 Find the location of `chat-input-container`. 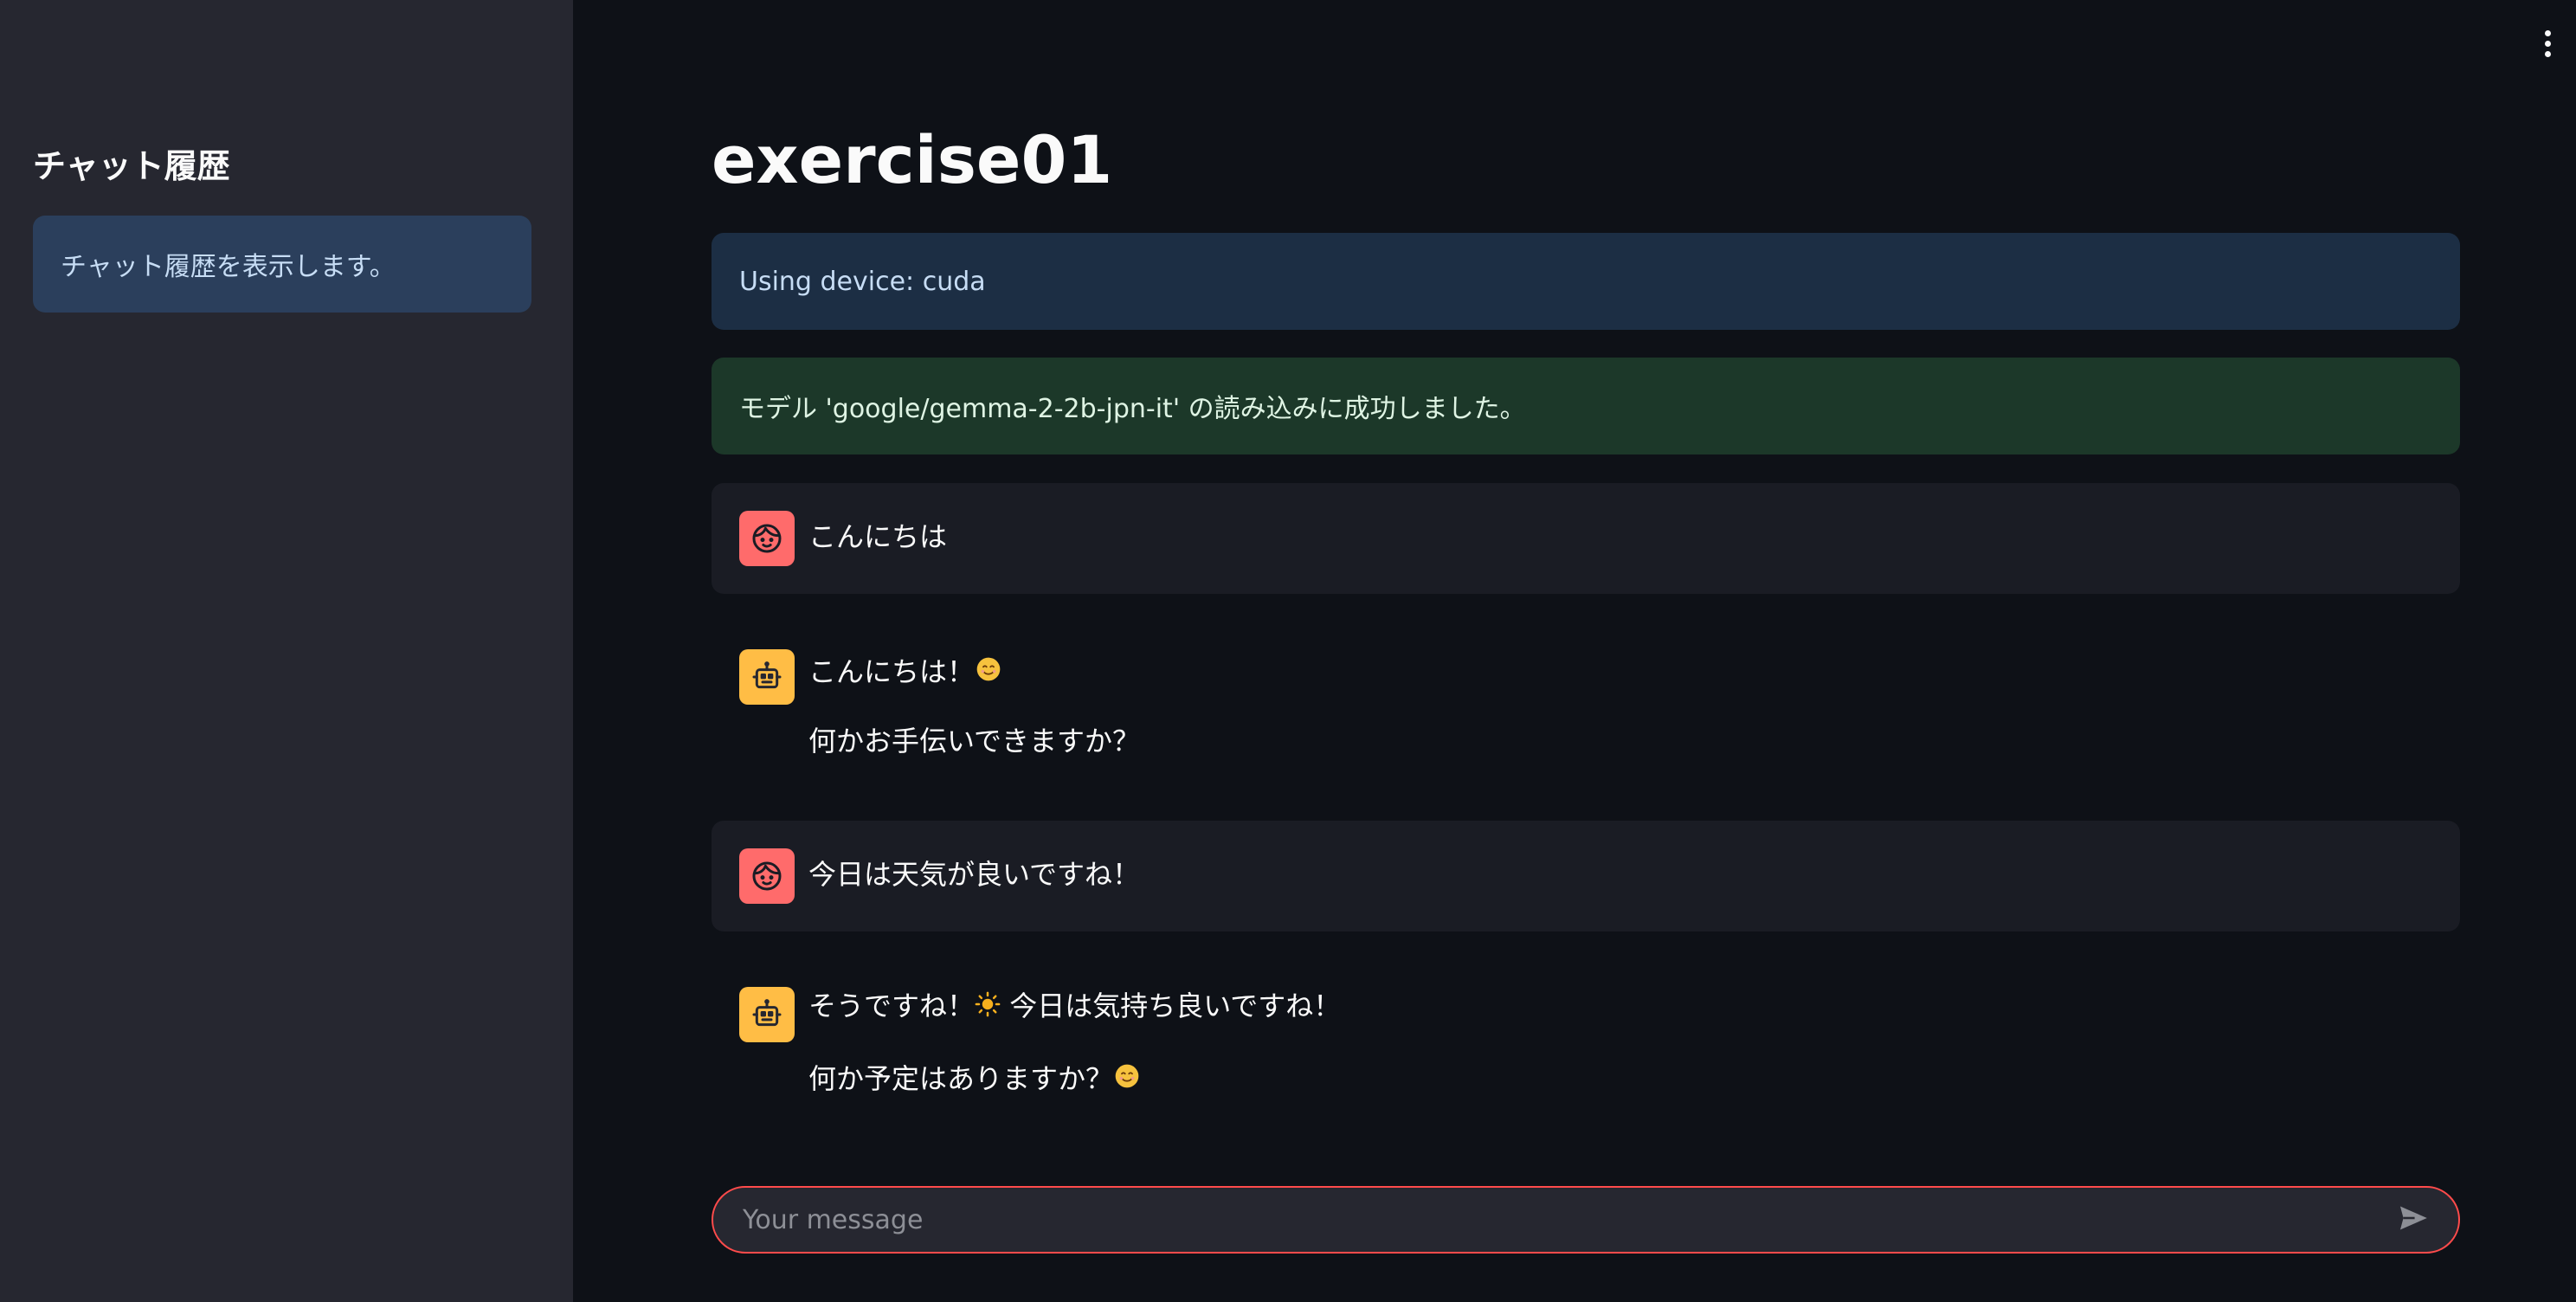

chat-input-container is located at coordinates (1586, 1220).